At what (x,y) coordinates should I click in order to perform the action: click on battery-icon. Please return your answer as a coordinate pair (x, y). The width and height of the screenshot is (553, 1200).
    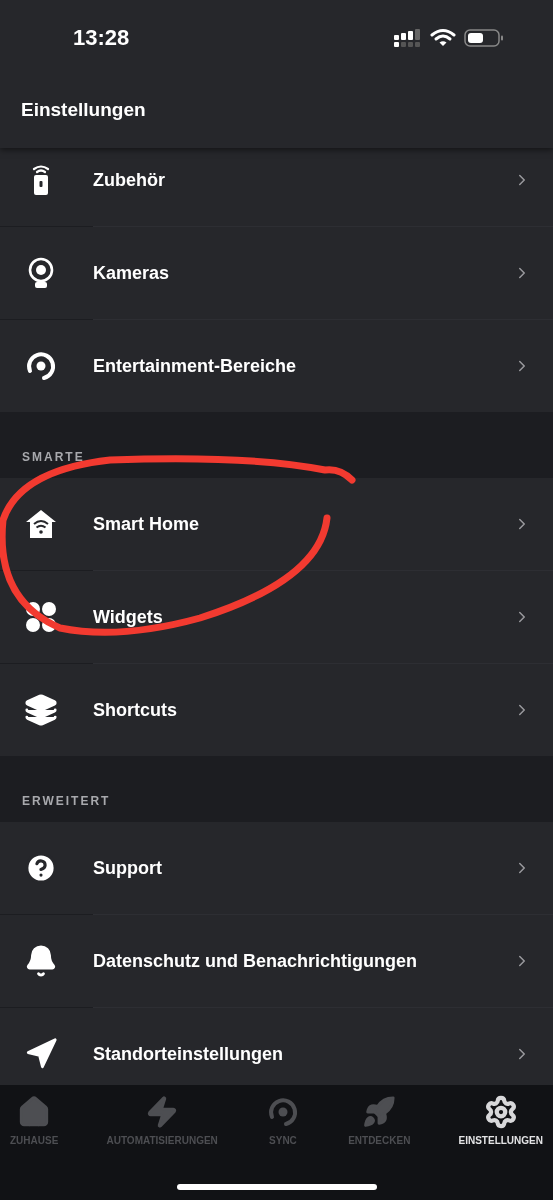
    Looking at the image, I should click on (484, 37).